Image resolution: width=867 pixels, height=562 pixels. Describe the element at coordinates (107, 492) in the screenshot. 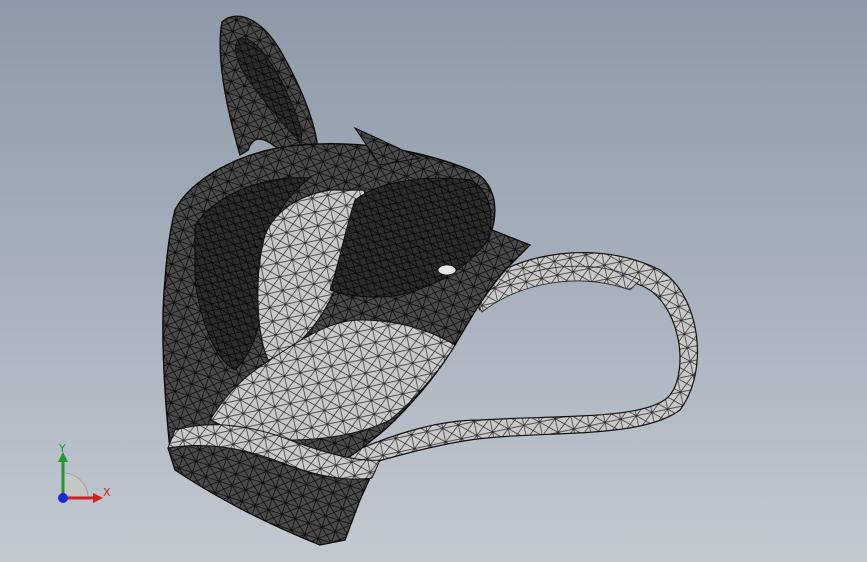

I see `x-axis-label: X` at that location.